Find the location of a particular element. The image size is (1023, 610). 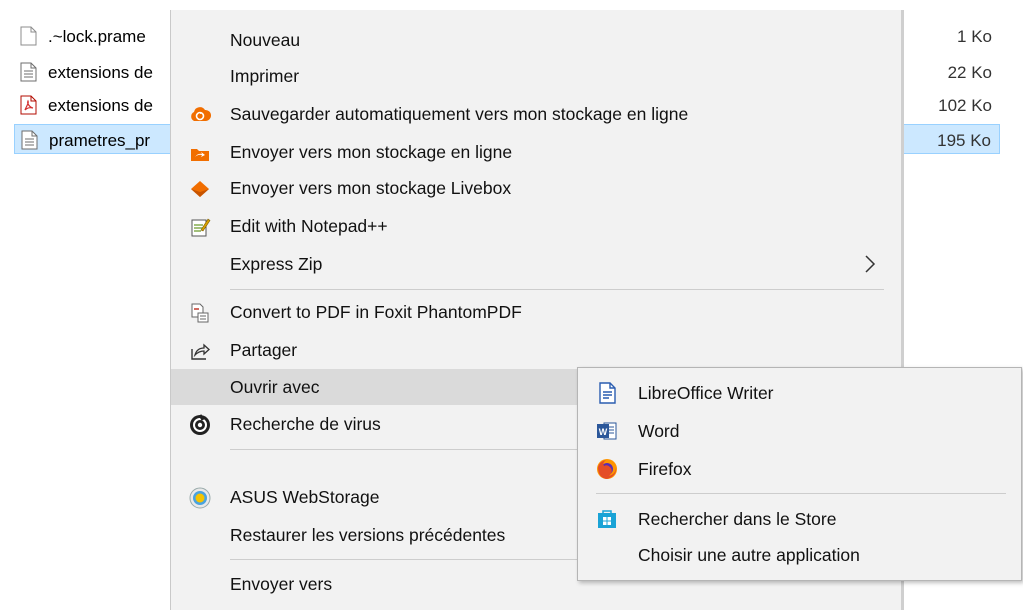

menu-item-notepad: Edit with Notepad++ is located at coordinates (536, 226).